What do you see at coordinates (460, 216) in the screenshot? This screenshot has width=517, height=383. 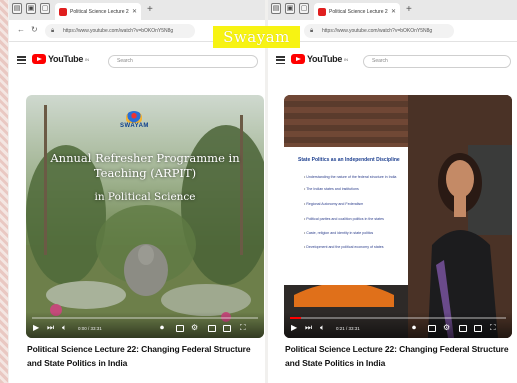 I see `lecturer-image` at bounding box center [460, 216].